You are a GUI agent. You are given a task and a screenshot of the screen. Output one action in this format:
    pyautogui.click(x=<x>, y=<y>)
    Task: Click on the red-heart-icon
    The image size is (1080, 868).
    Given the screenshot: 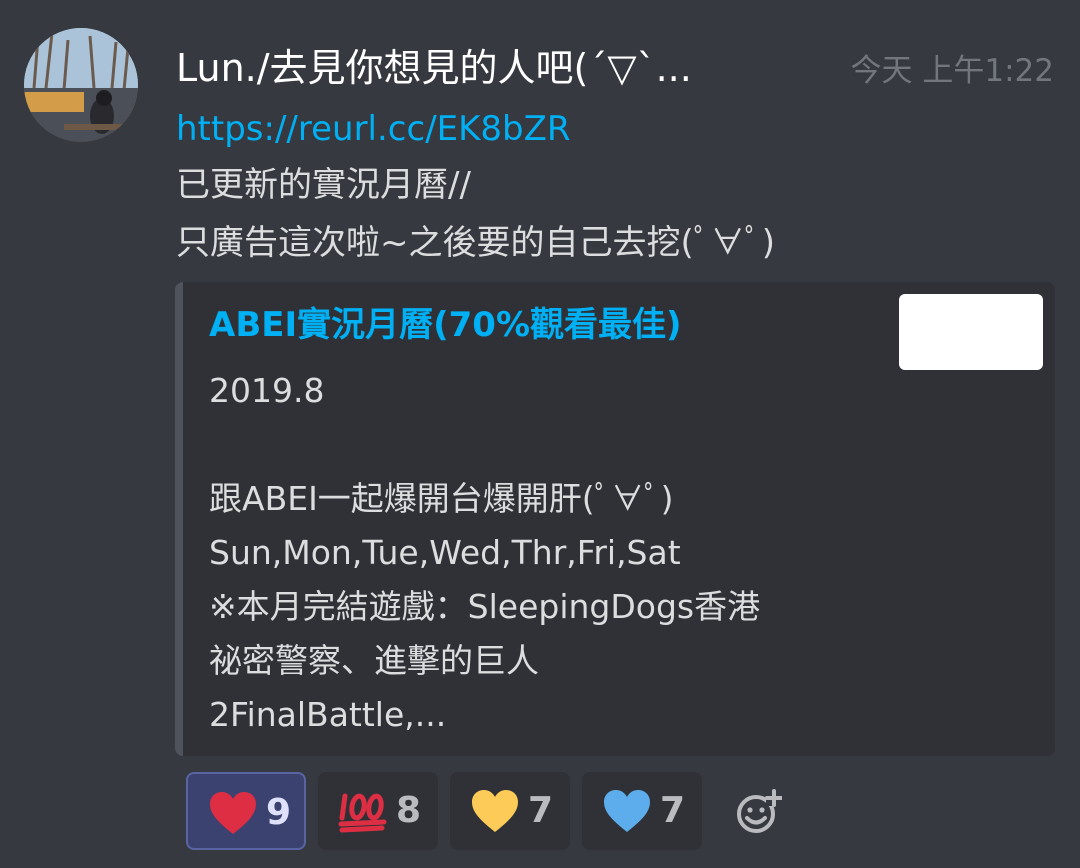 What is the action you would take?
    pyautogui.click(x=233, y=813)
    